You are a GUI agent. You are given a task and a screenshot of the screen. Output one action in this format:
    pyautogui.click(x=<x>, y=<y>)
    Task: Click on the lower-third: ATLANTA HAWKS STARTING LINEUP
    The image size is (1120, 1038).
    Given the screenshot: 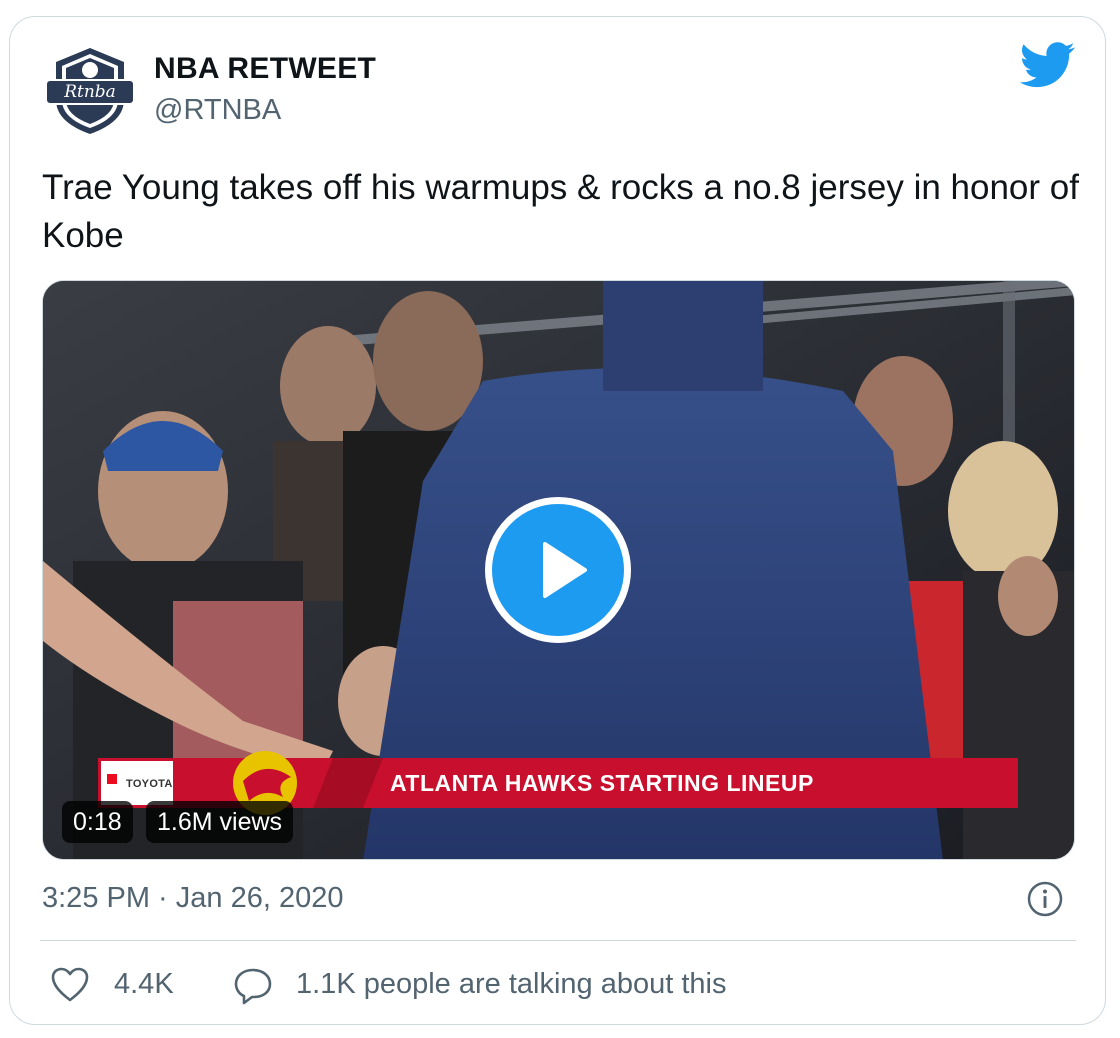 What is the action you would take?
    pyautogui.click(x=602, y=783)
    